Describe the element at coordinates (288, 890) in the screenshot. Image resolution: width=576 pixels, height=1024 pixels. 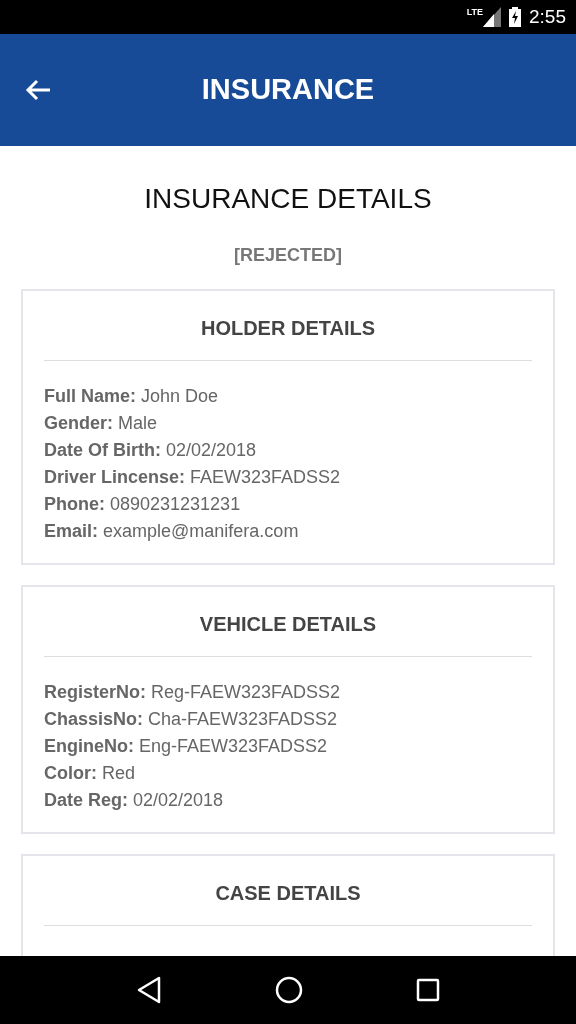
I see `card-title: CASE DETAILS` at that location.